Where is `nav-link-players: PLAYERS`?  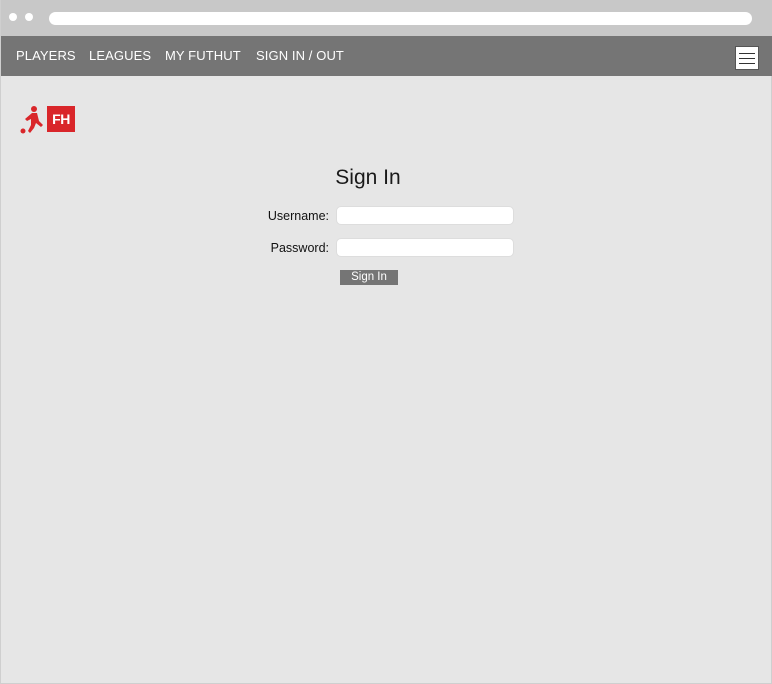 nav-link-players: PLAYERS is located at coordinates (46, 55).